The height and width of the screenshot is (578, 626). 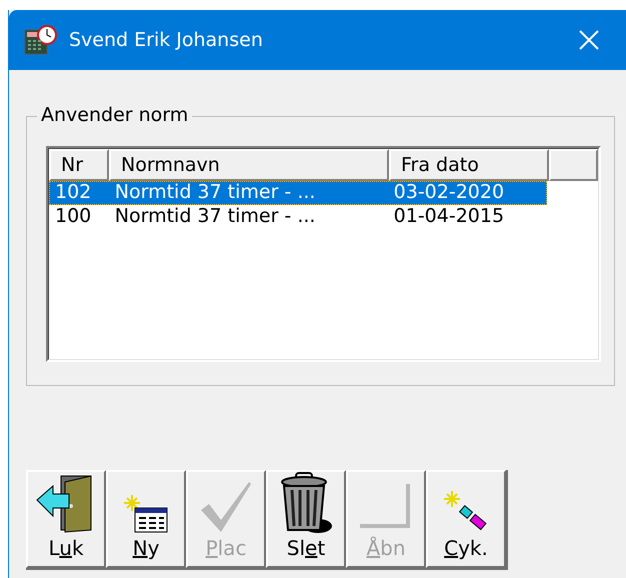 I want to click on table-cell-text: 03-02-2020, so click(x=449, y=193).